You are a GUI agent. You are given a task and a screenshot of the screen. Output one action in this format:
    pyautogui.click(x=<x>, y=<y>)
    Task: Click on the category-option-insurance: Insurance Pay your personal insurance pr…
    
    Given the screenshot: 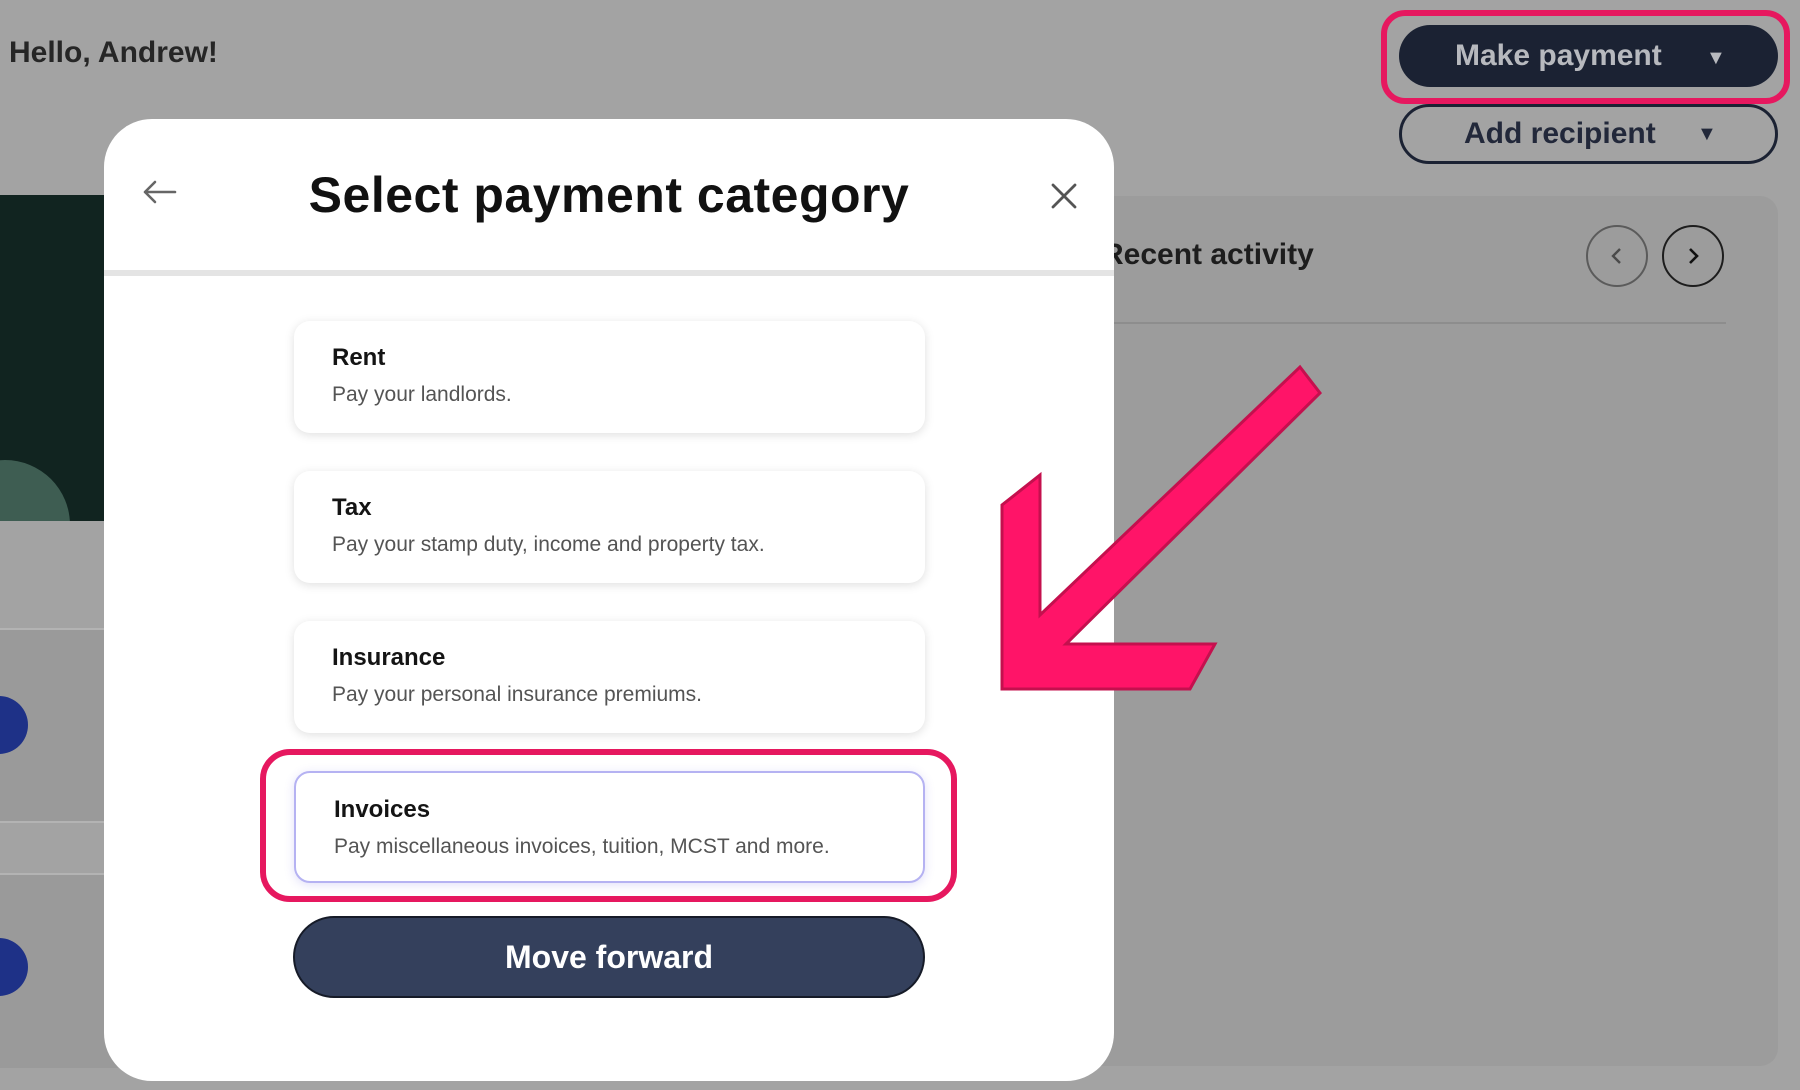 What is the action you would take?
    pyautogui.click(x=609, y=677)
    